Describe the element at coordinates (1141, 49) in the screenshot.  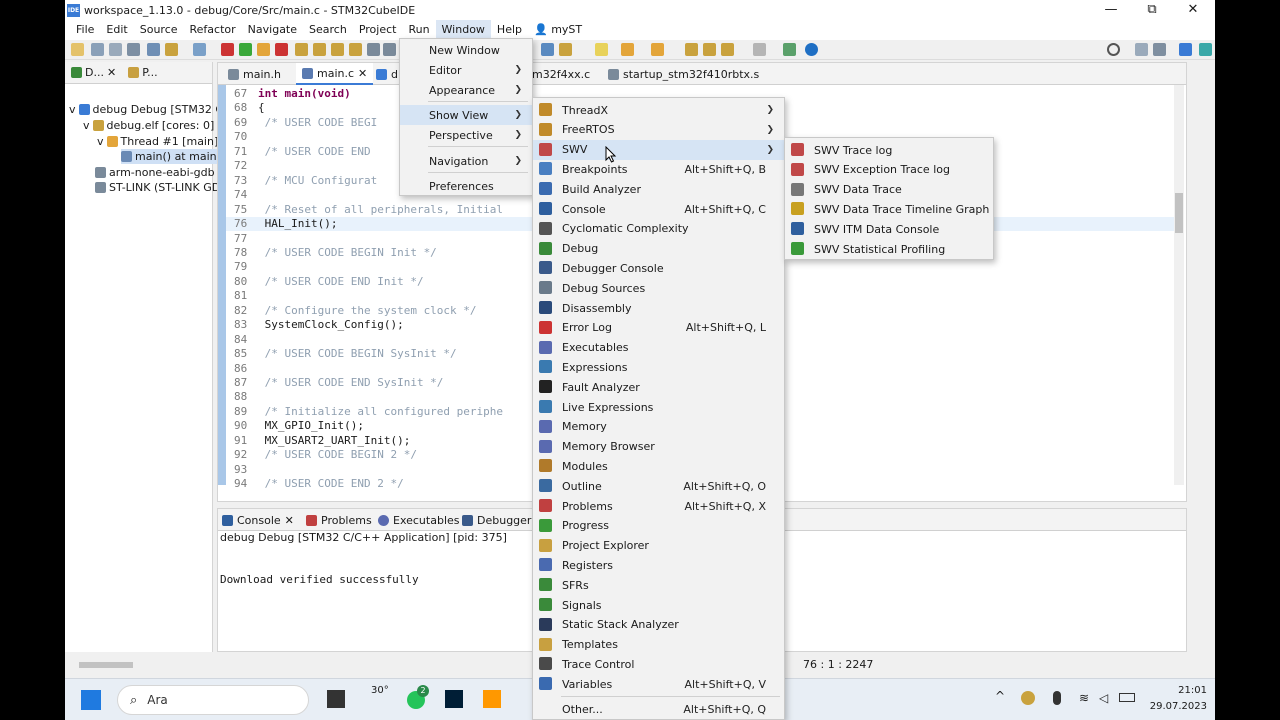
I see `open-perspective-icon` at that location.